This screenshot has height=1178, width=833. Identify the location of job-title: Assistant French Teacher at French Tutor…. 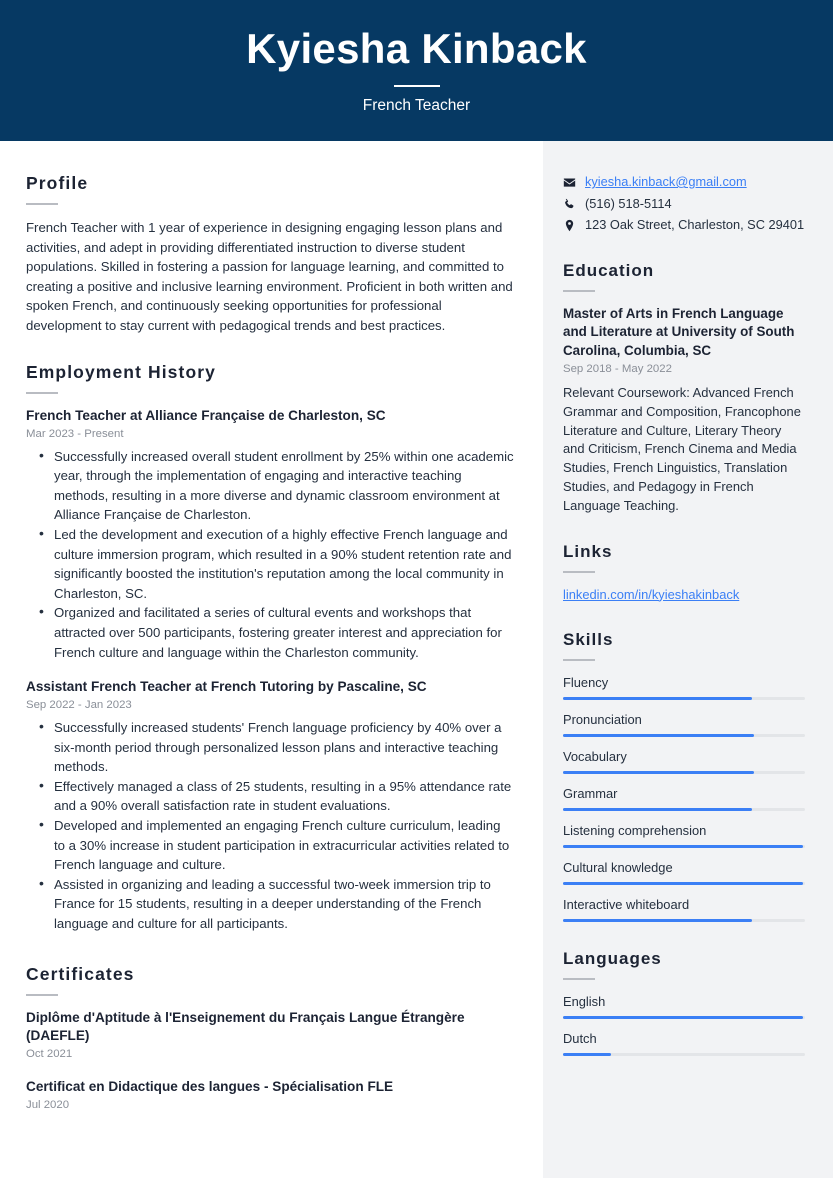
(226, 687).